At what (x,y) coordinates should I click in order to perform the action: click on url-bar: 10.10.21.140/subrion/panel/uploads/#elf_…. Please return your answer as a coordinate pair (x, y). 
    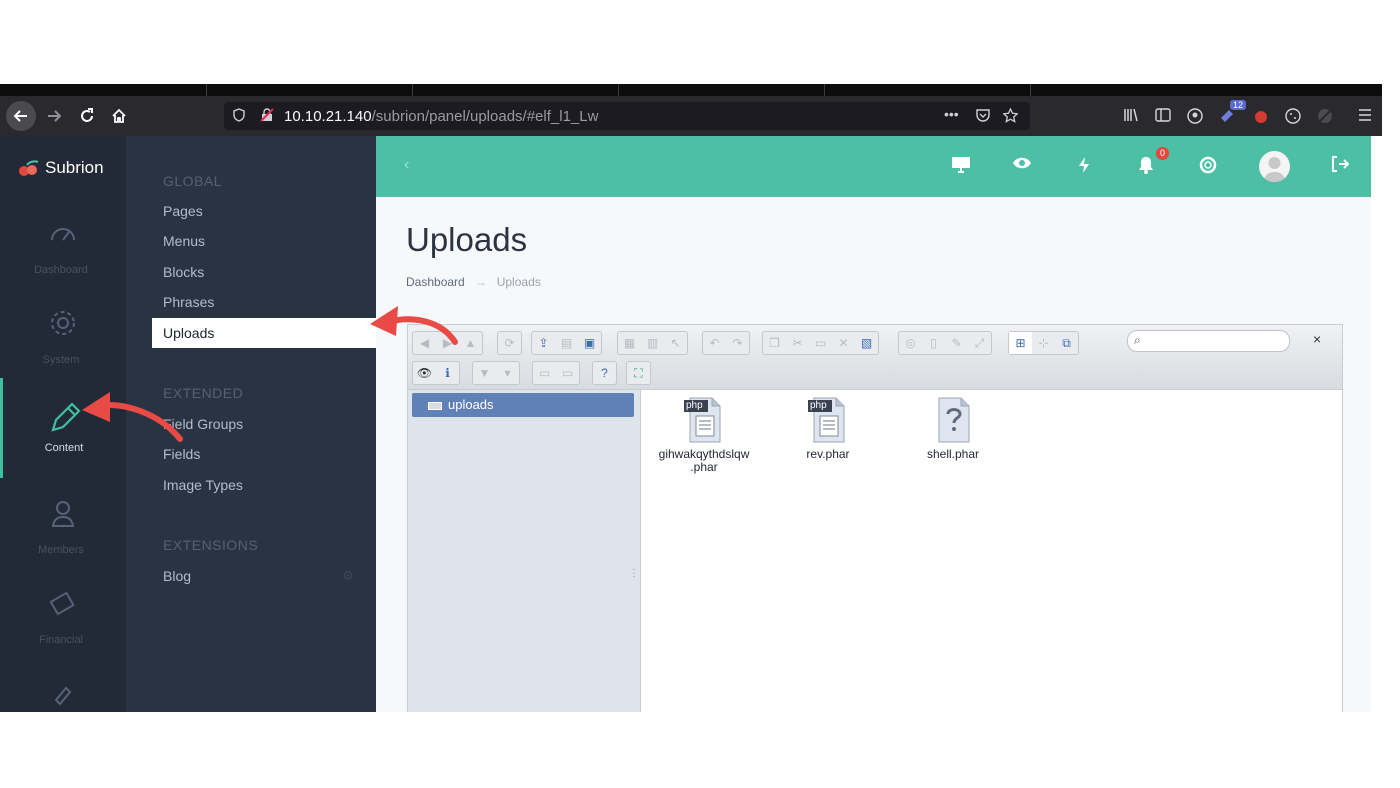
    Looking at the image, I should click on (627, 116).